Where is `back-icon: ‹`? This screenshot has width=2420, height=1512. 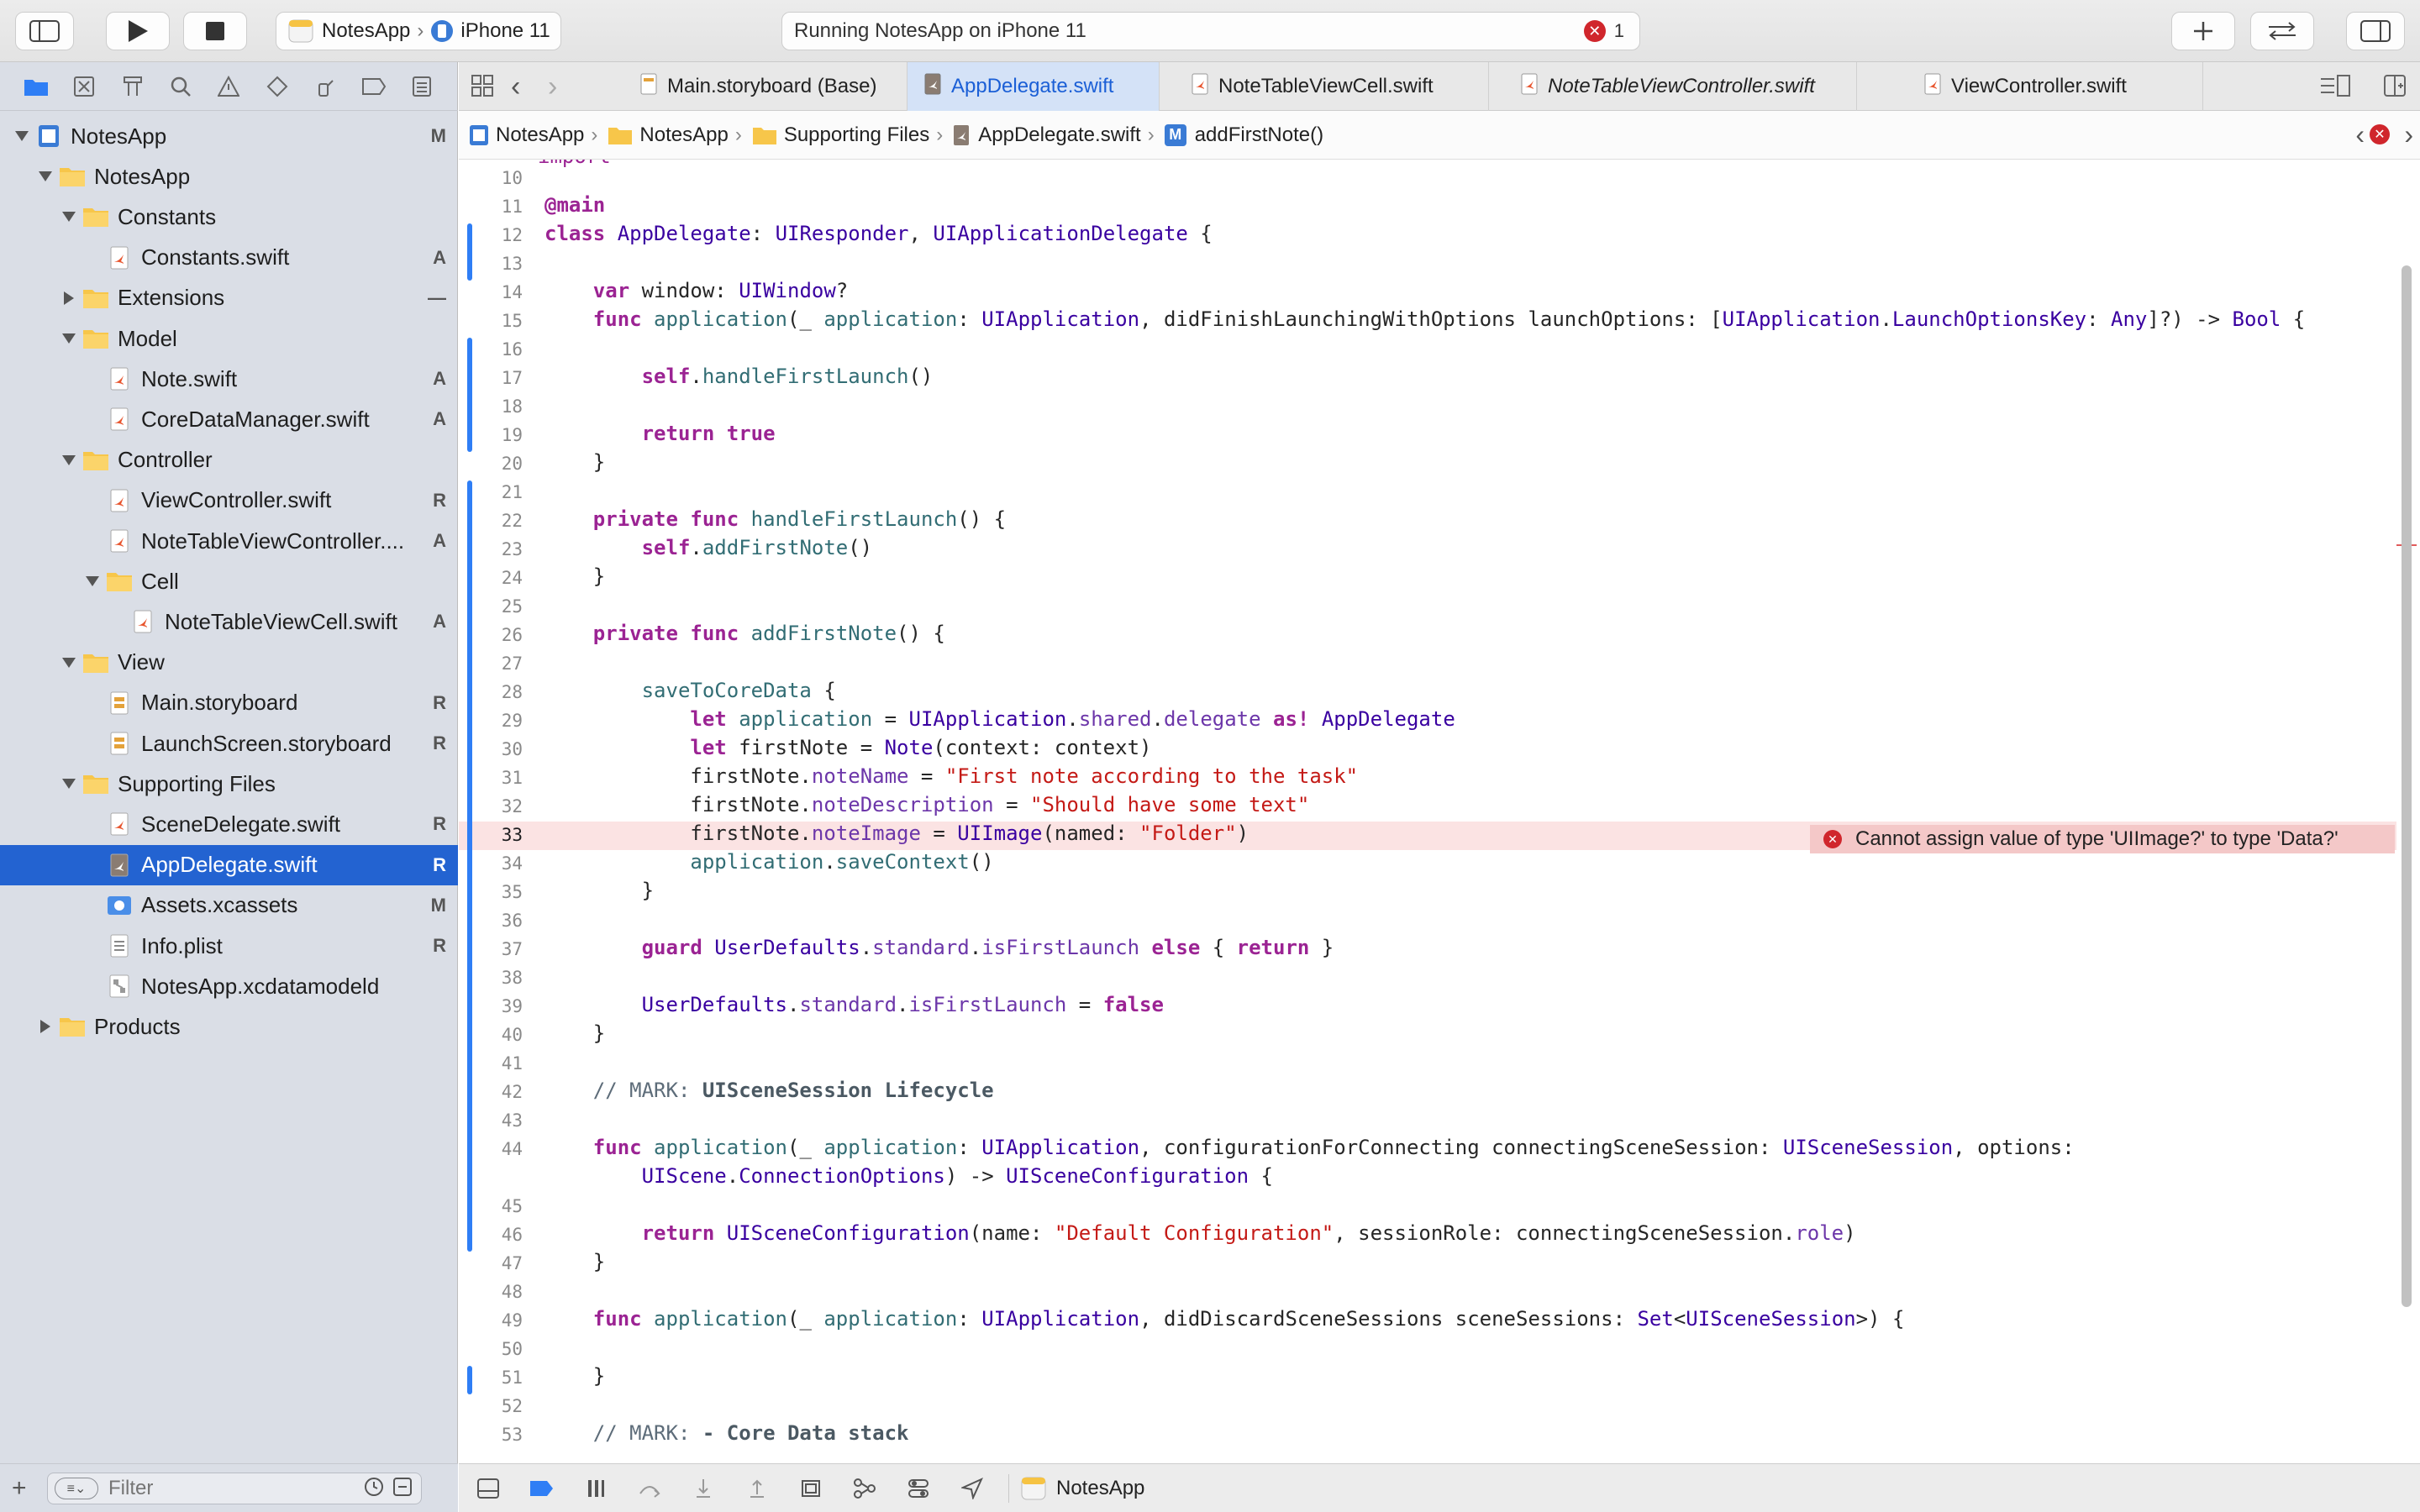
back-icon: ‹ is located at coordinates (515, 87).